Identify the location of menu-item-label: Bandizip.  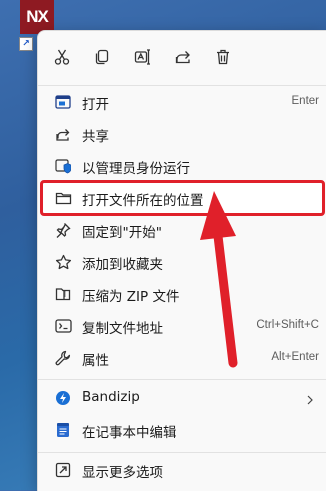
(111, 397).